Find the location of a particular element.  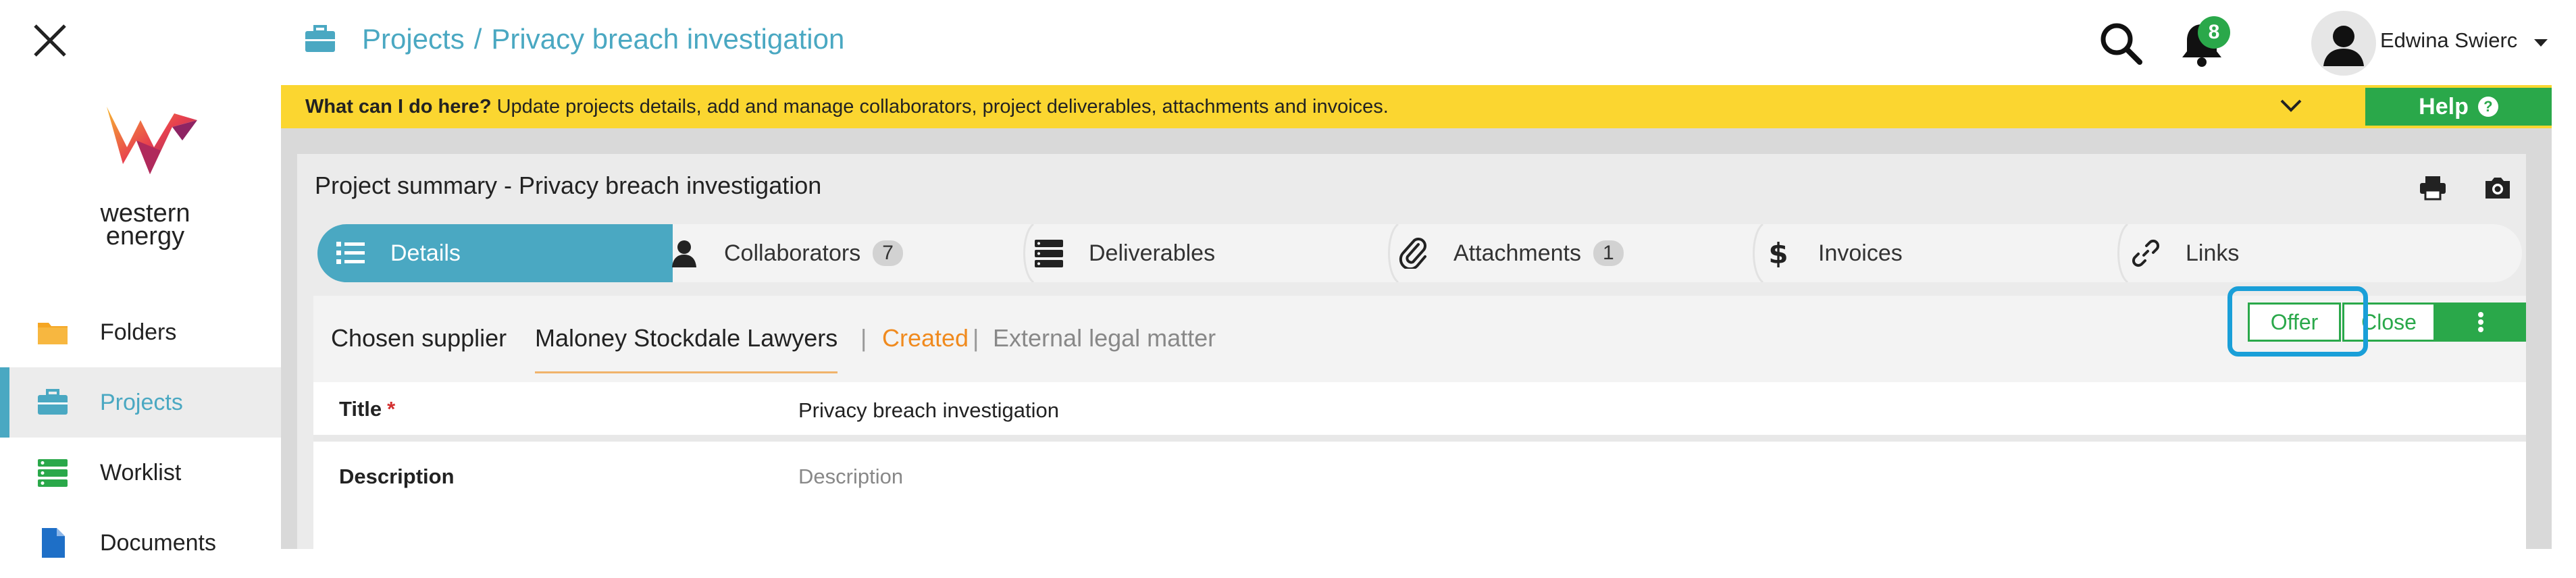

tab-attachments: Attachments 1 is located at coordinates (1574, 253).